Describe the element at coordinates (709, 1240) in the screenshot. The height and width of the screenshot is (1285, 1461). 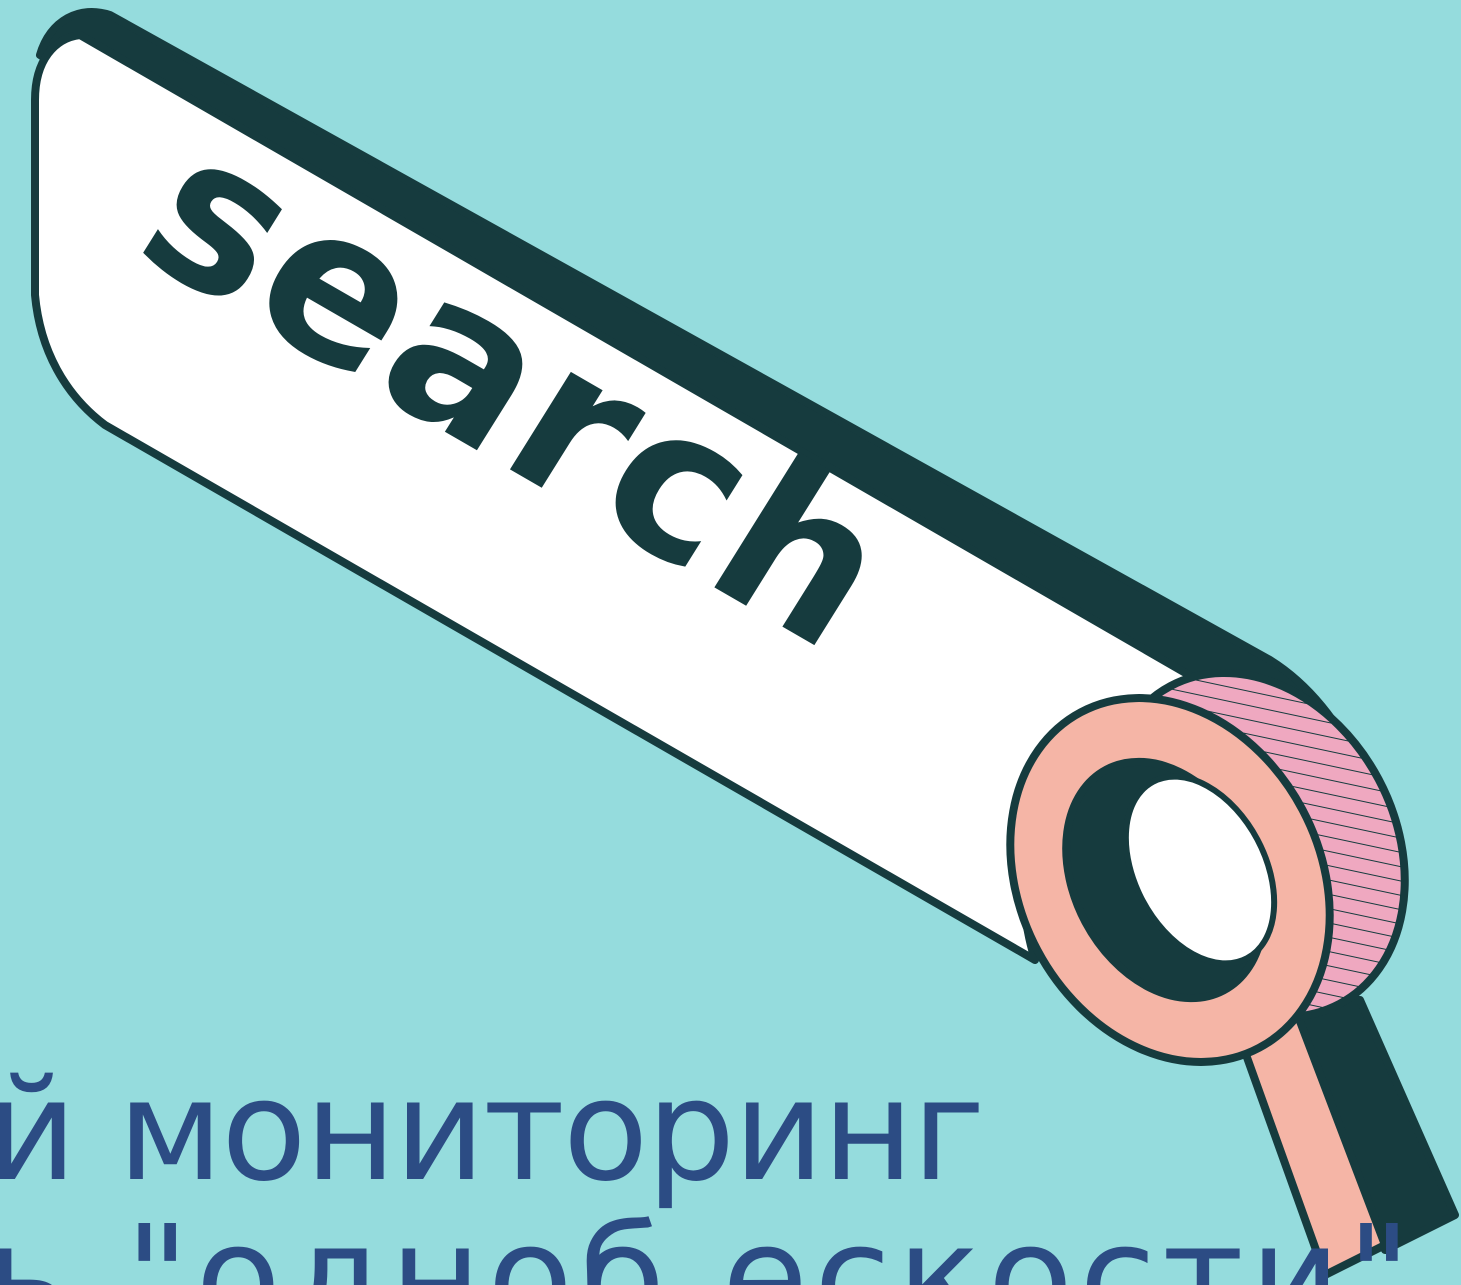
I see `headline-line-2: ь "одноб ескости"` at that location.